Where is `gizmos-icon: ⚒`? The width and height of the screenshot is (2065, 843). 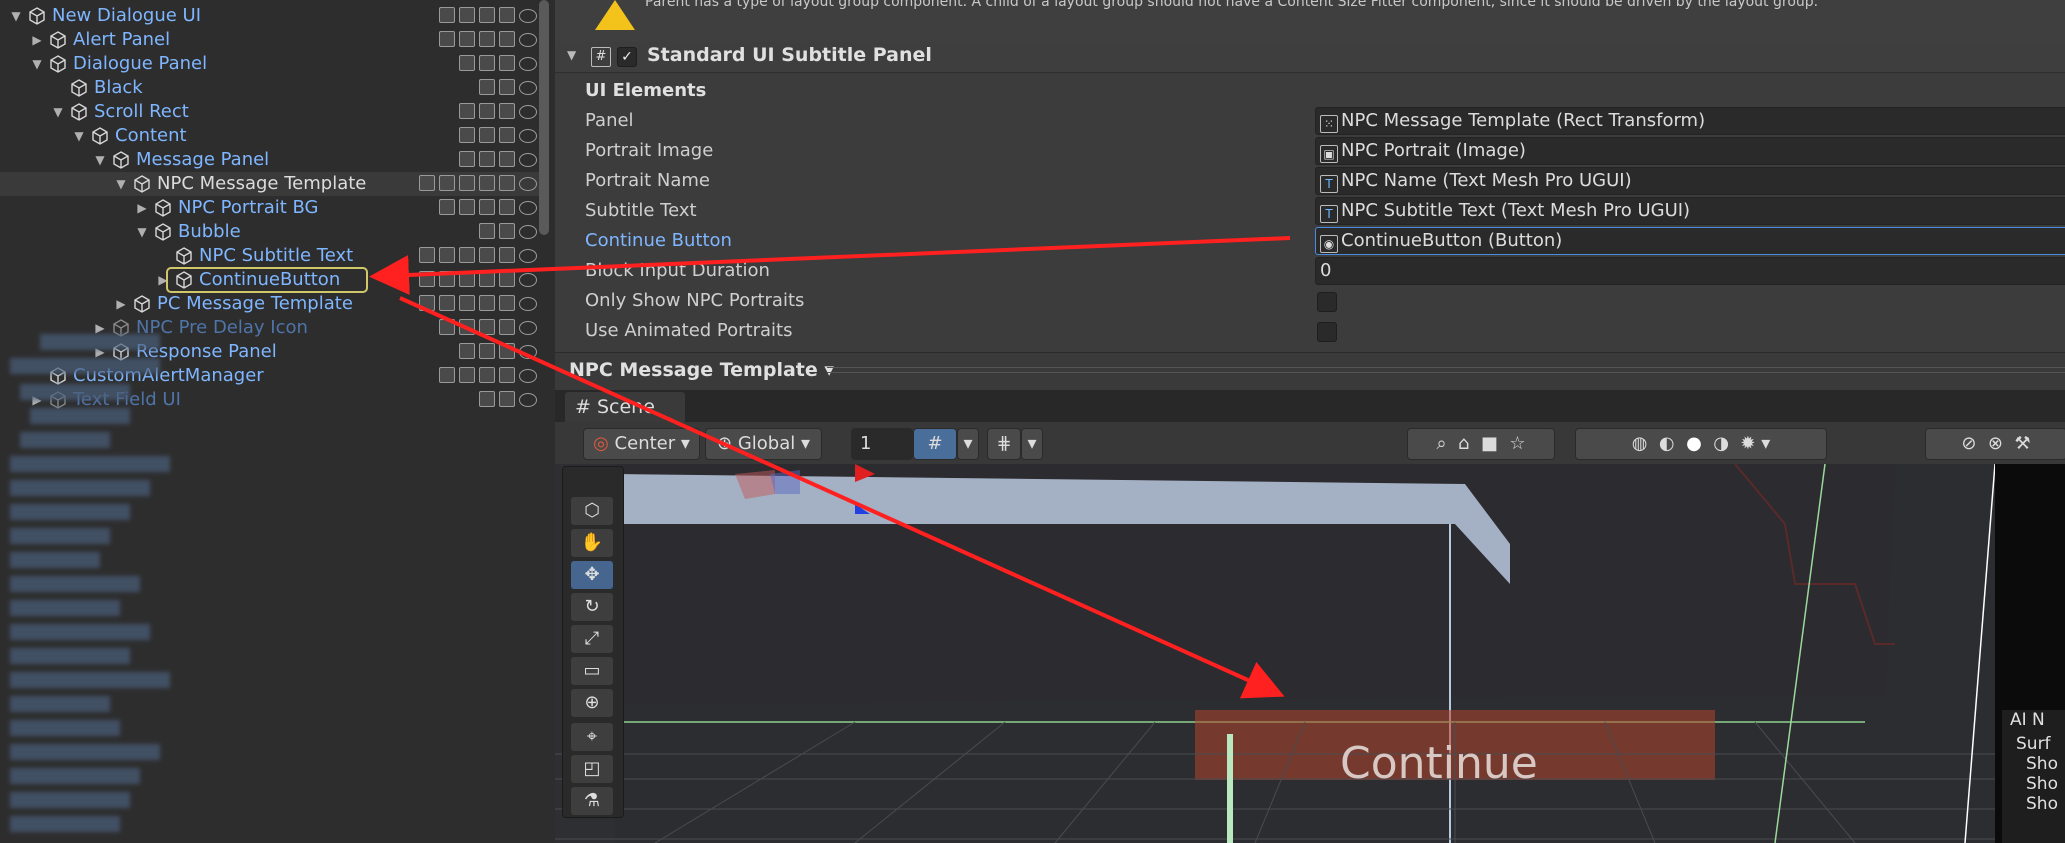
gizmos-icon: ⚒ is located at coordinates (2022, 443).